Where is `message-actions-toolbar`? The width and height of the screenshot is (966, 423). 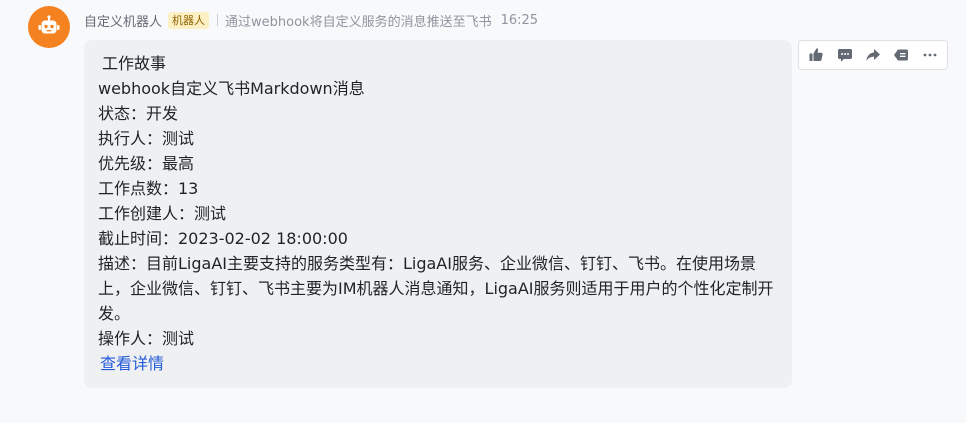 message-actions-toolbar is located at coordinates (873, 55).